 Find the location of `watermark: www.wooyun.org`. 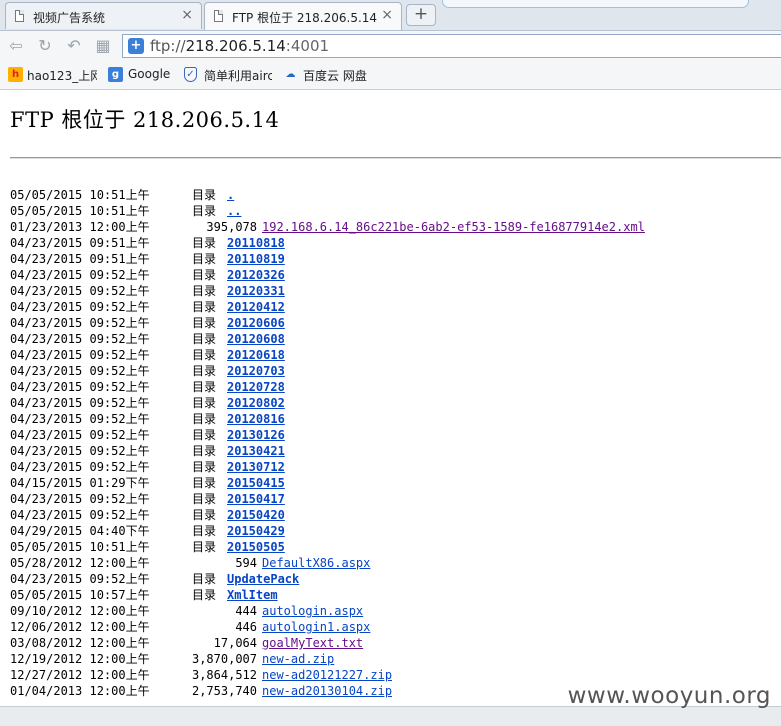

watermark: www.wooyun.org is located at coordinates (669, 696).